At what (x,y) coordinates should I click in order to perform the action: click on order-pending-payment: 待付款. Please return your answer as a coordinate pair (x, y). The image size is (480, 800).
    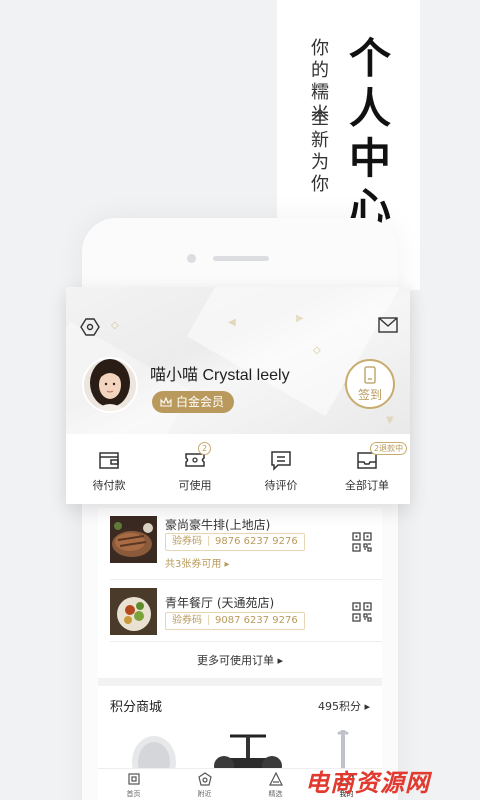
    Looking at the image, I should click on (109, 469).